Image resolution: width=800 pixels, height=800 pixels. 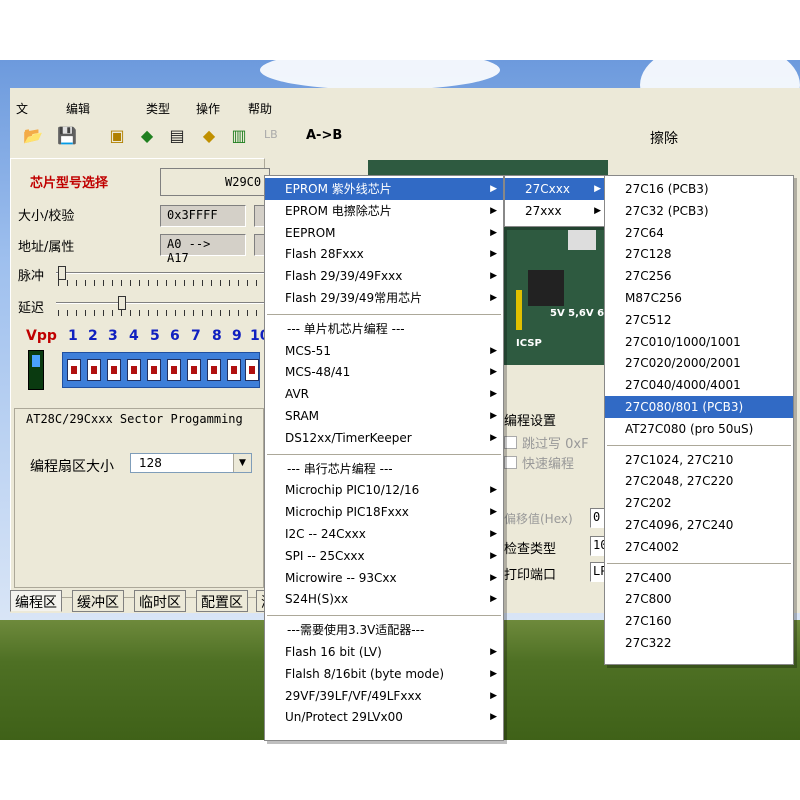 I want to click on chip-load-icon: ▣, so click(x=117, y=135).